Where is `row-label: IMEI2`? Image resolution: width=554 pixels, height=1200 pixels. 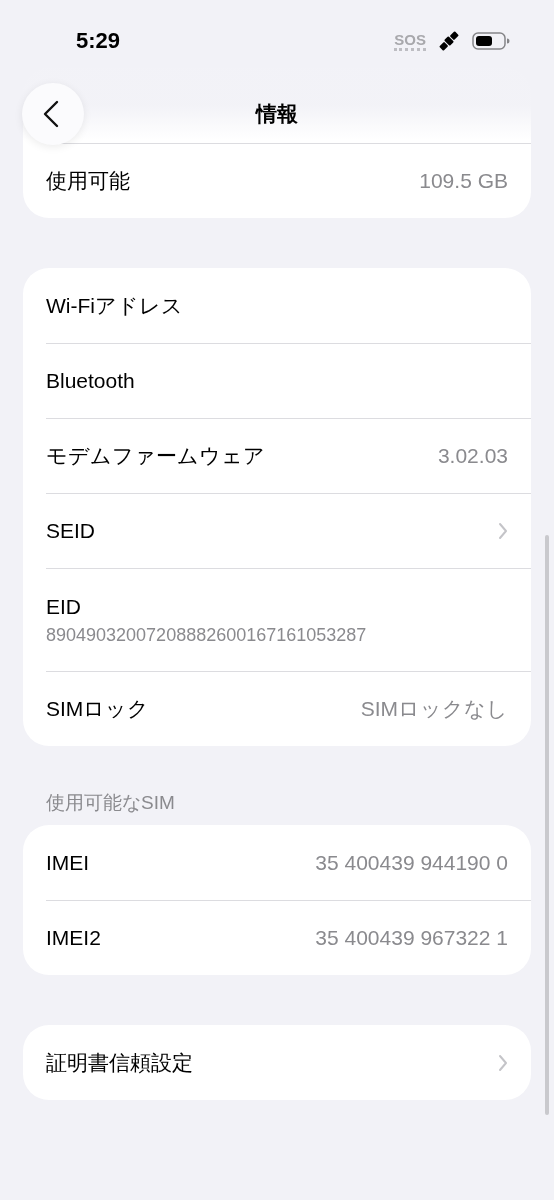
row-label: IMEI2 is located at coordinates (73, 938).